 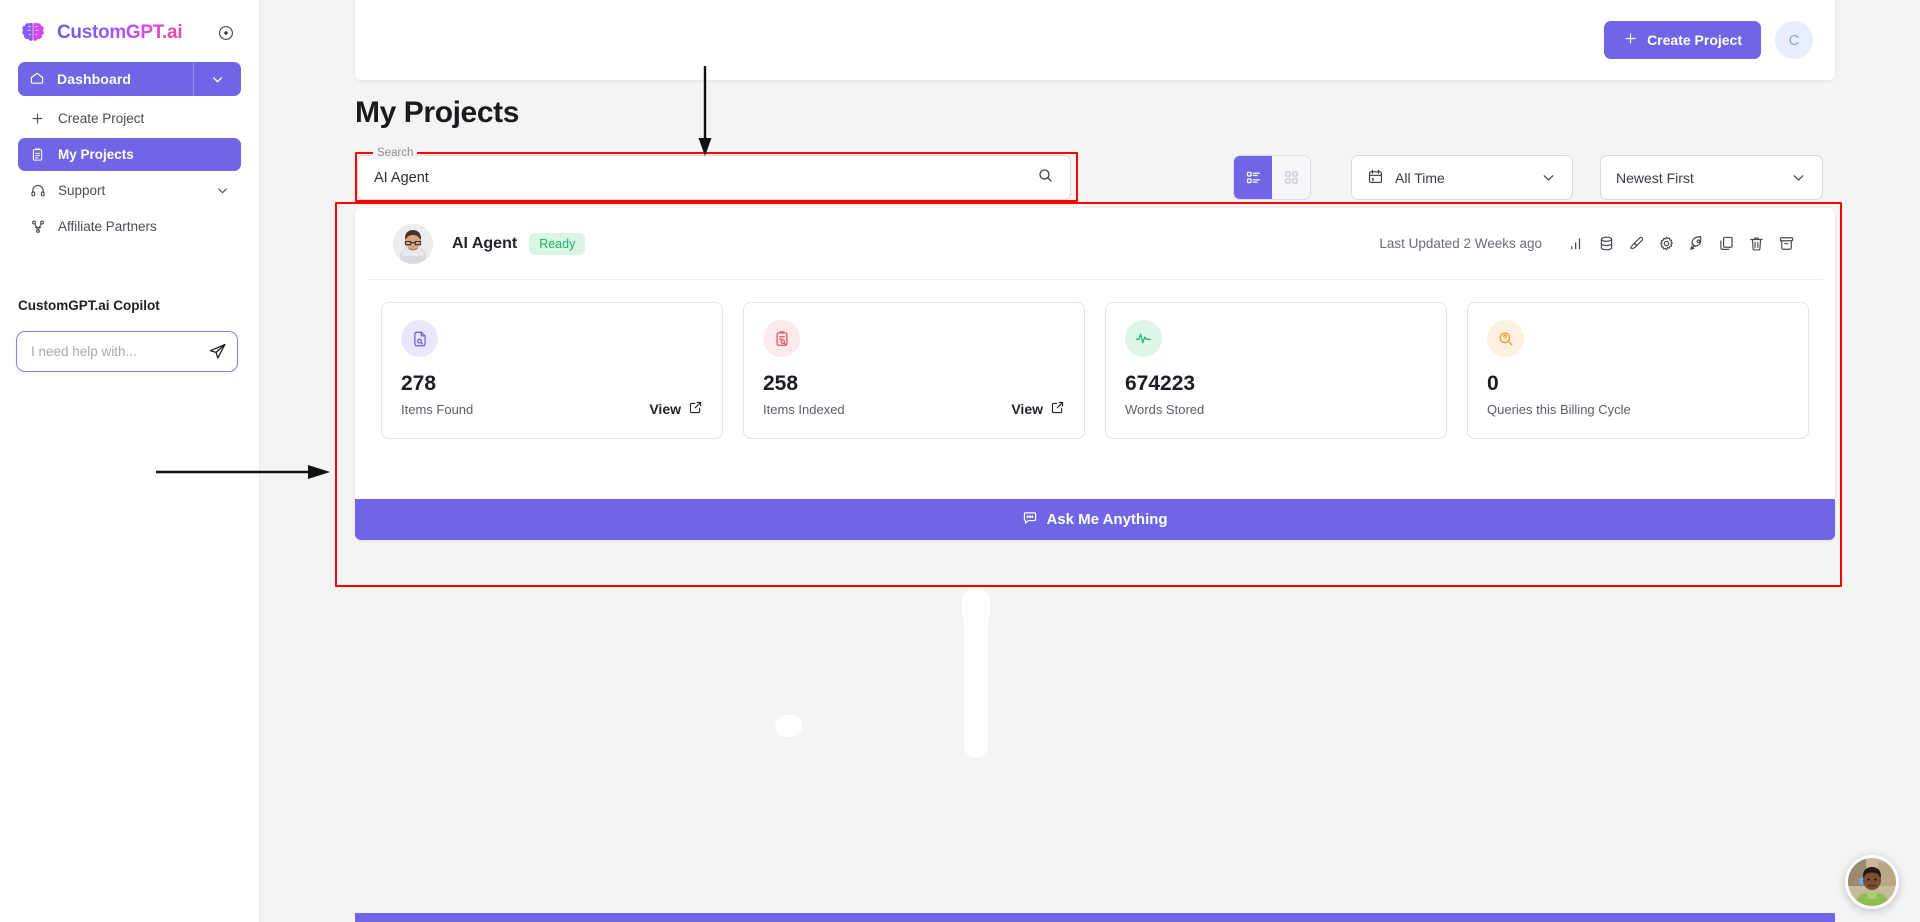 What do you see at coordinates (1107, 519) in the screenshot?
I see `ask-me-anything-label: Ask Me Anything` at bounding box center [1107, 519].